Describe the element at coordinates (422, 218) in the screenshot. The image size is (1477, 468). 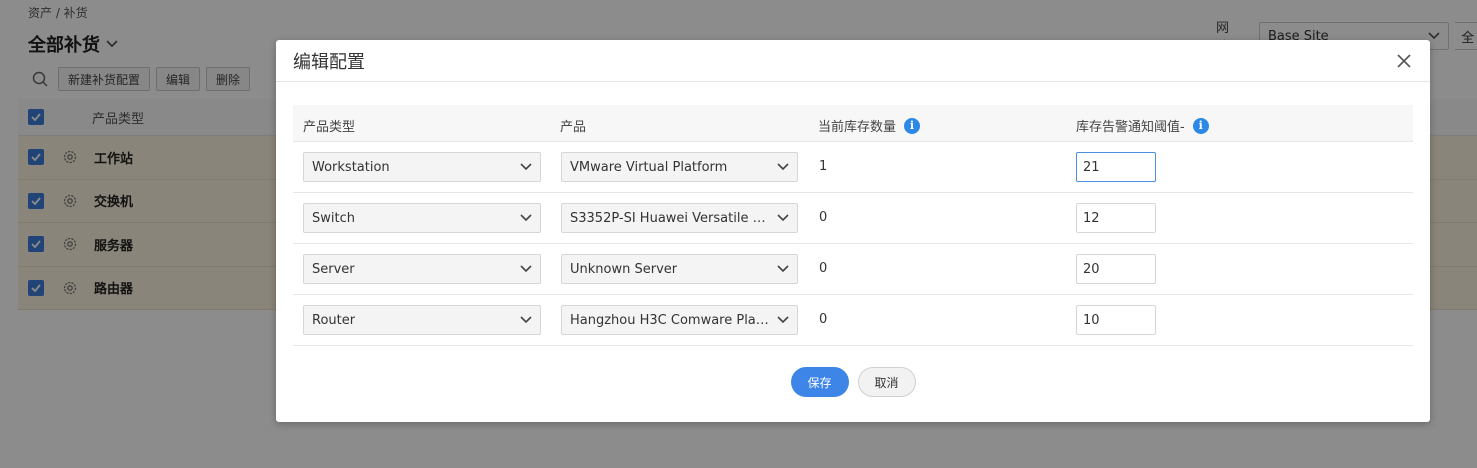
I see `product-type-select: Switch` at that location.